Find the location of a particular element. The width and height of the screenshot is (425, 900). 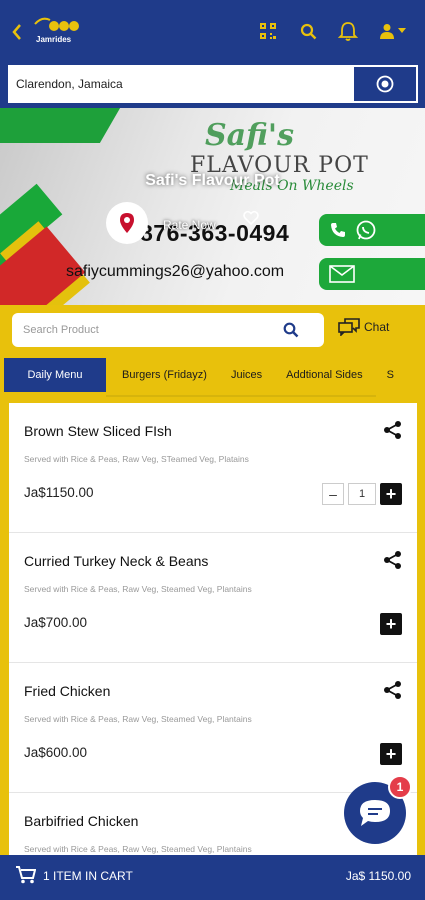

tab-more: S is located at coordinates (390, 375).